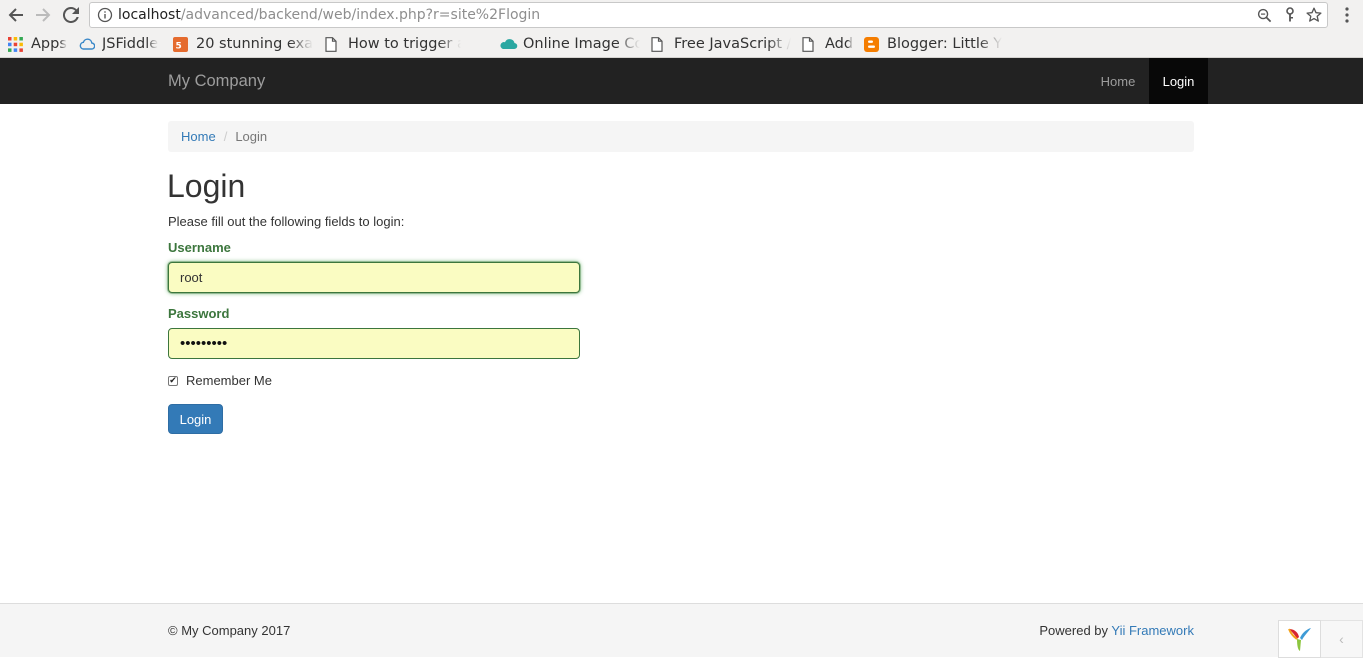  I want to click on bookmark-label: Online Image Co, so click(581, 44).